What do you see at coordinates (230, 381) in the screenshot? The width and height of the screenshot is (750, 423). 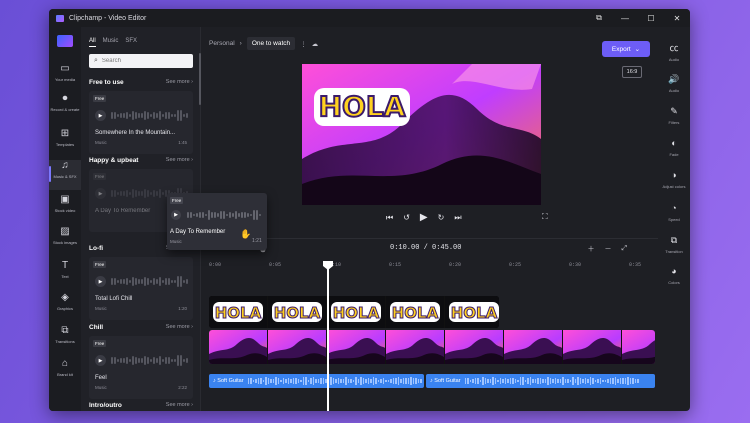 I see `audio-clip-label: Soft Guitar` at bounding box center [230, 381].